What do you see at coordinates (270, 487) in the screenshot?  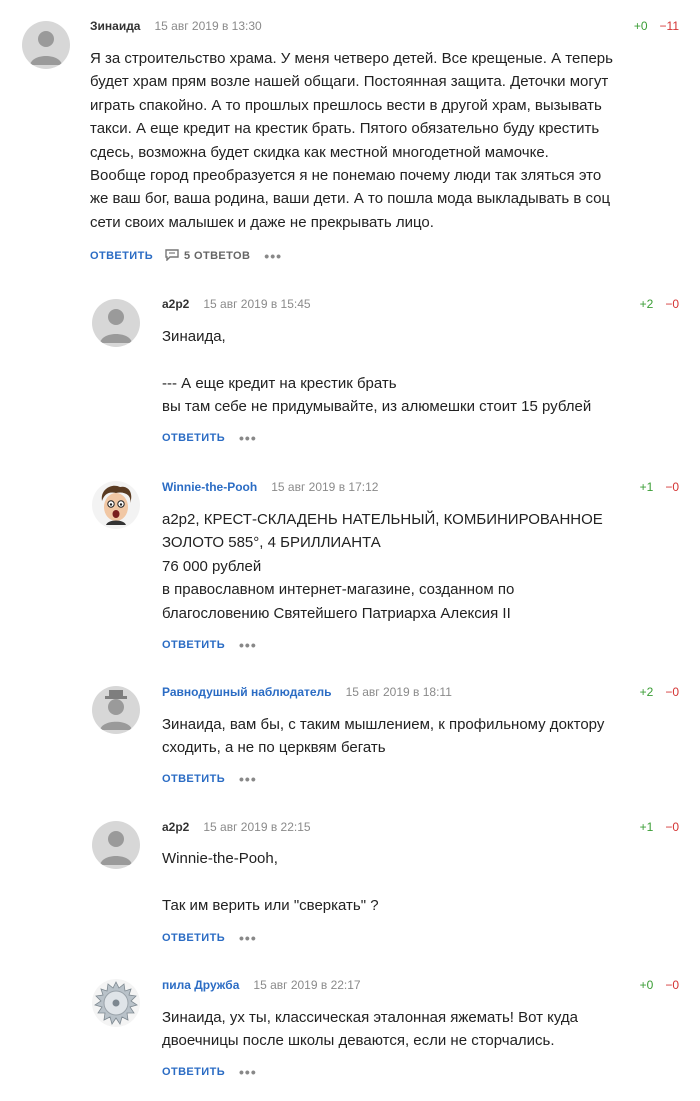 I see `comment-meta: Winnie-the-Pooh 15 авг 2019 в 17:12` at bounding box center [270, 487].